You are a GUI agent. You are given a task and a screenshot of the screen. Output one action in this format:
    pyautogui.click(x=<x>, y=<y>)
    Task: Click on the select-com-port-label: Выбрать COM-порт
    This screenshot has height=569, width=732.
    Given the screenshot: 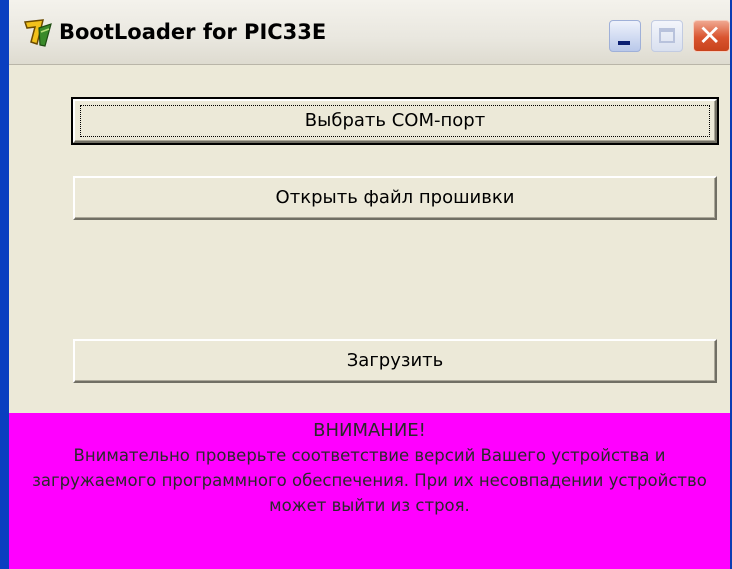 What is the action you would take?
    pyautogui.click(x=395, y=120)
    